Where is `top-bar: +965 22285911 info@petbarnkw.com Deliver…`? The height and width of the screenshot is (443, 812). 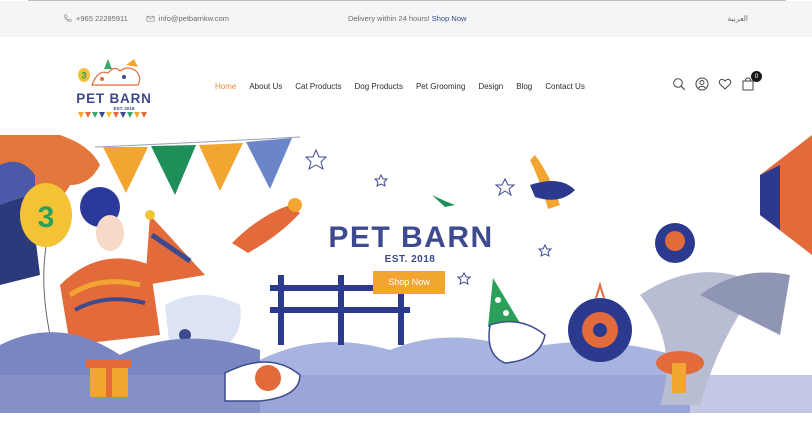
top-bar: +965 22285911 info@petbarnkw.com Deliver… is located at coordinates (406, 19).